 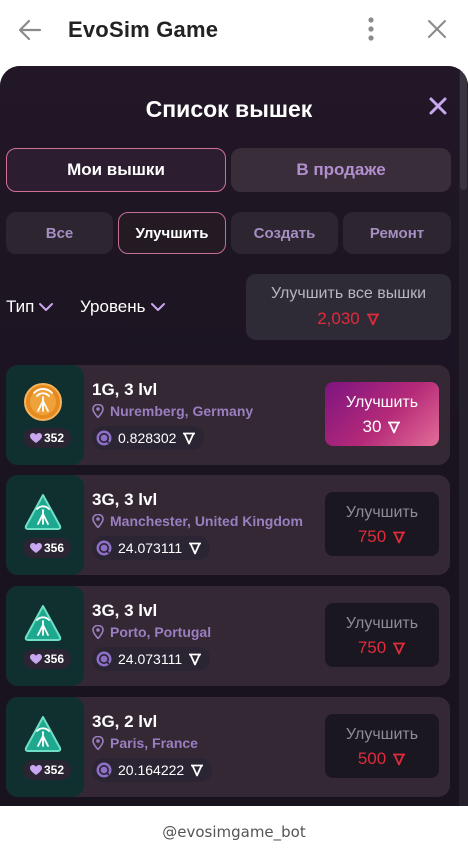 What do you see at coordinates (438, 106) in the screenshot?
I see `modal-close-icon` at bounding box center [438, 106].